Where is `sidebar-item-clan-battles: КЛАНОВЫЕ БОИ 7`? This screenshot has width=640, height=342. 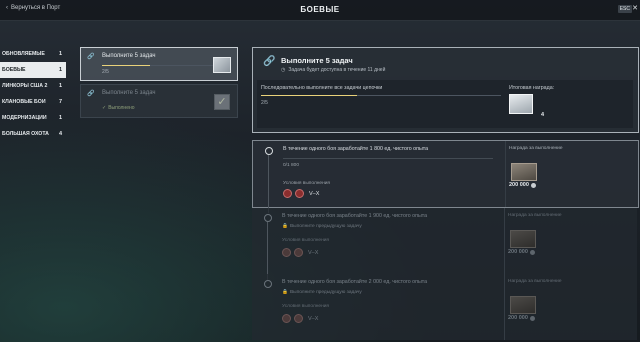 sidebar-item-clan-battles: КЛАНОВЫЕ БОИ 7 is located at coordinates (33, 102).